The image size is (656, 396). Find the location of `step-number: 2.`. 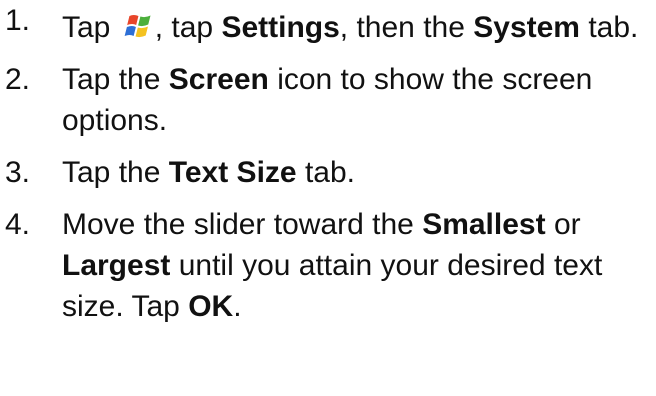

step-number: 2. is located at coordinates (18, 79).